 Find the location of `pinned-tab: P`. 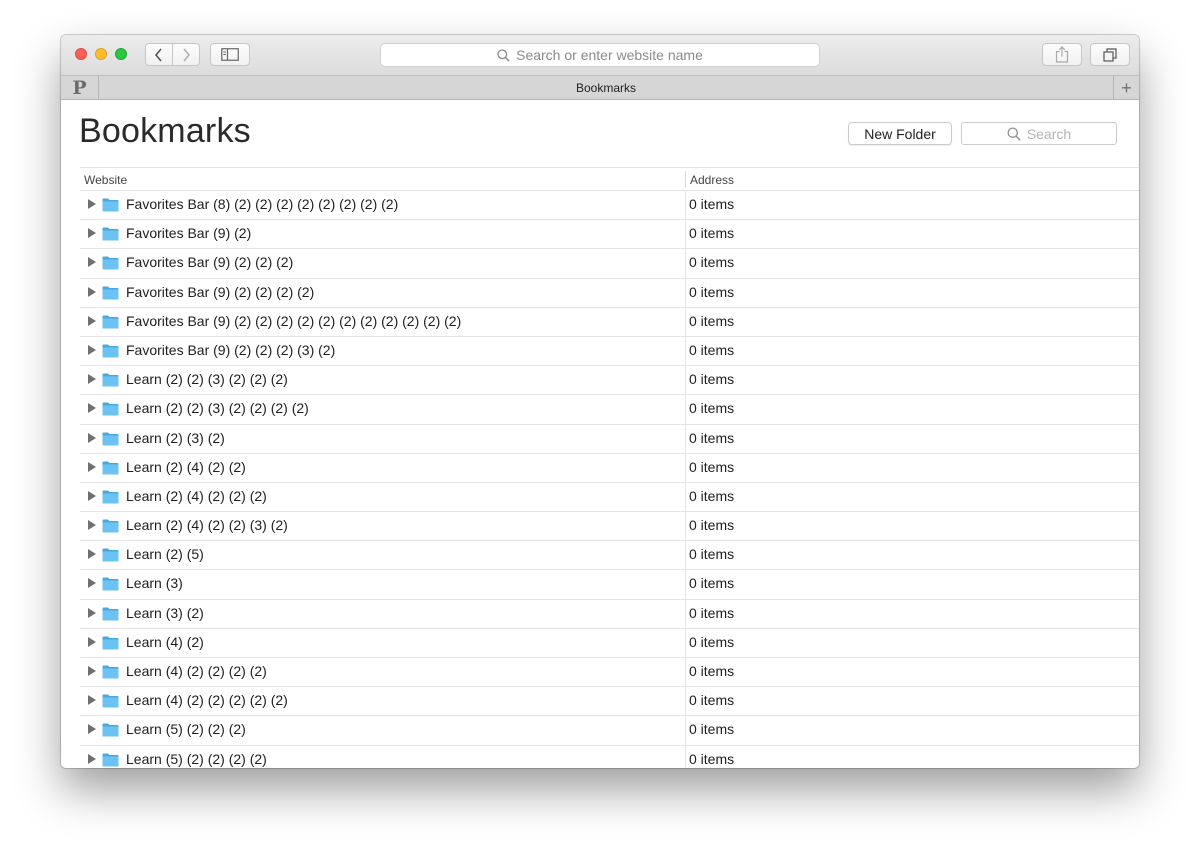

pinned-tab: P is located at coordinates (80, 88).